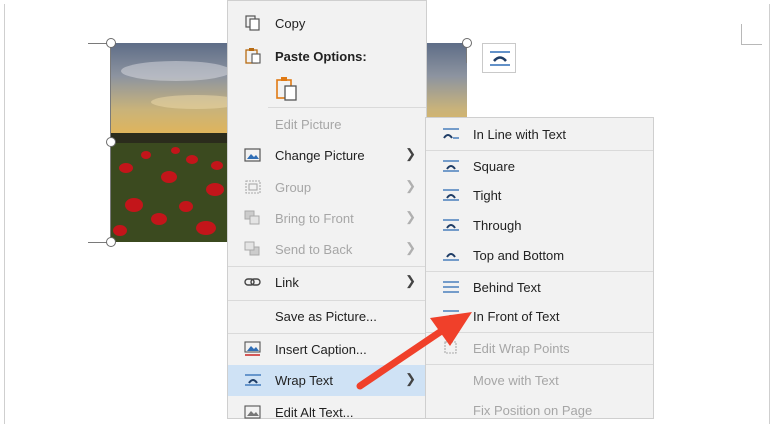 The width and height of the screenshot is (772, 428). I want to click on submenu-item-behind-text: Behind Text, so click(539, 286).